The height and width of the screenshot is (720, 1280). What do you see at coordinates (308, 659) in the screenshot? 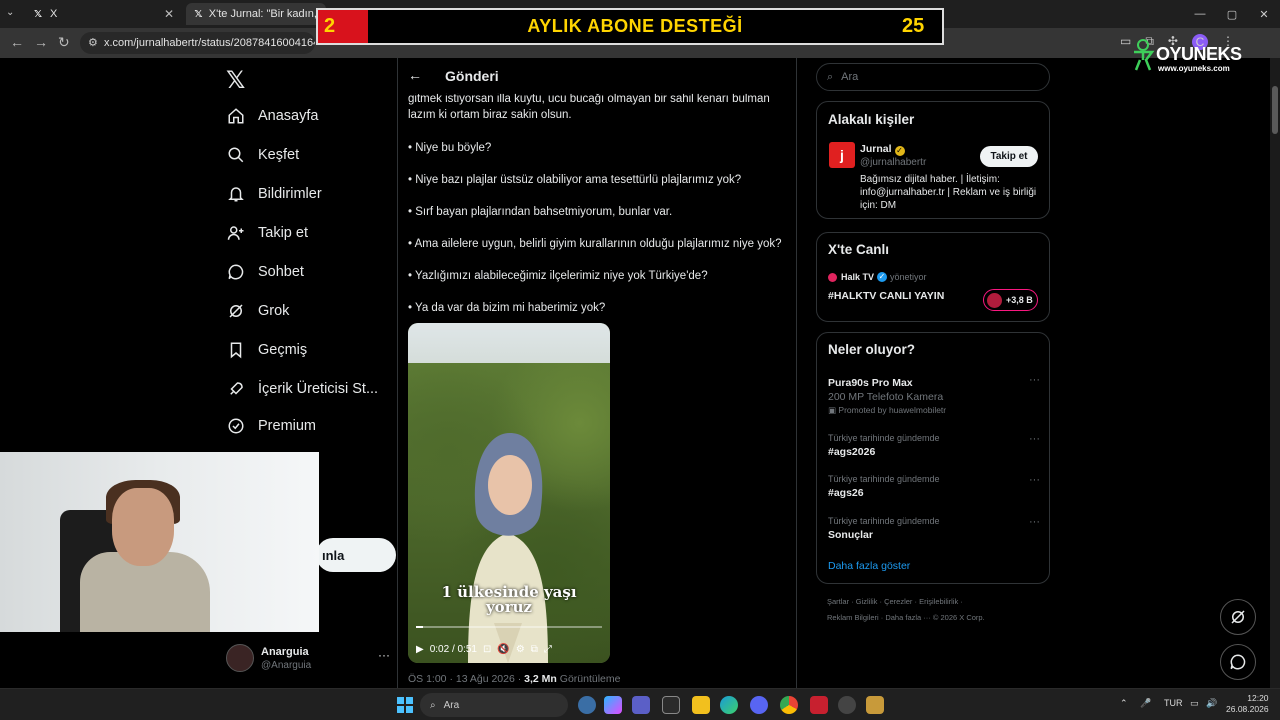
I see `account-switcher: Anarguia @Anarguia ···` at bounding box center [308, 659].